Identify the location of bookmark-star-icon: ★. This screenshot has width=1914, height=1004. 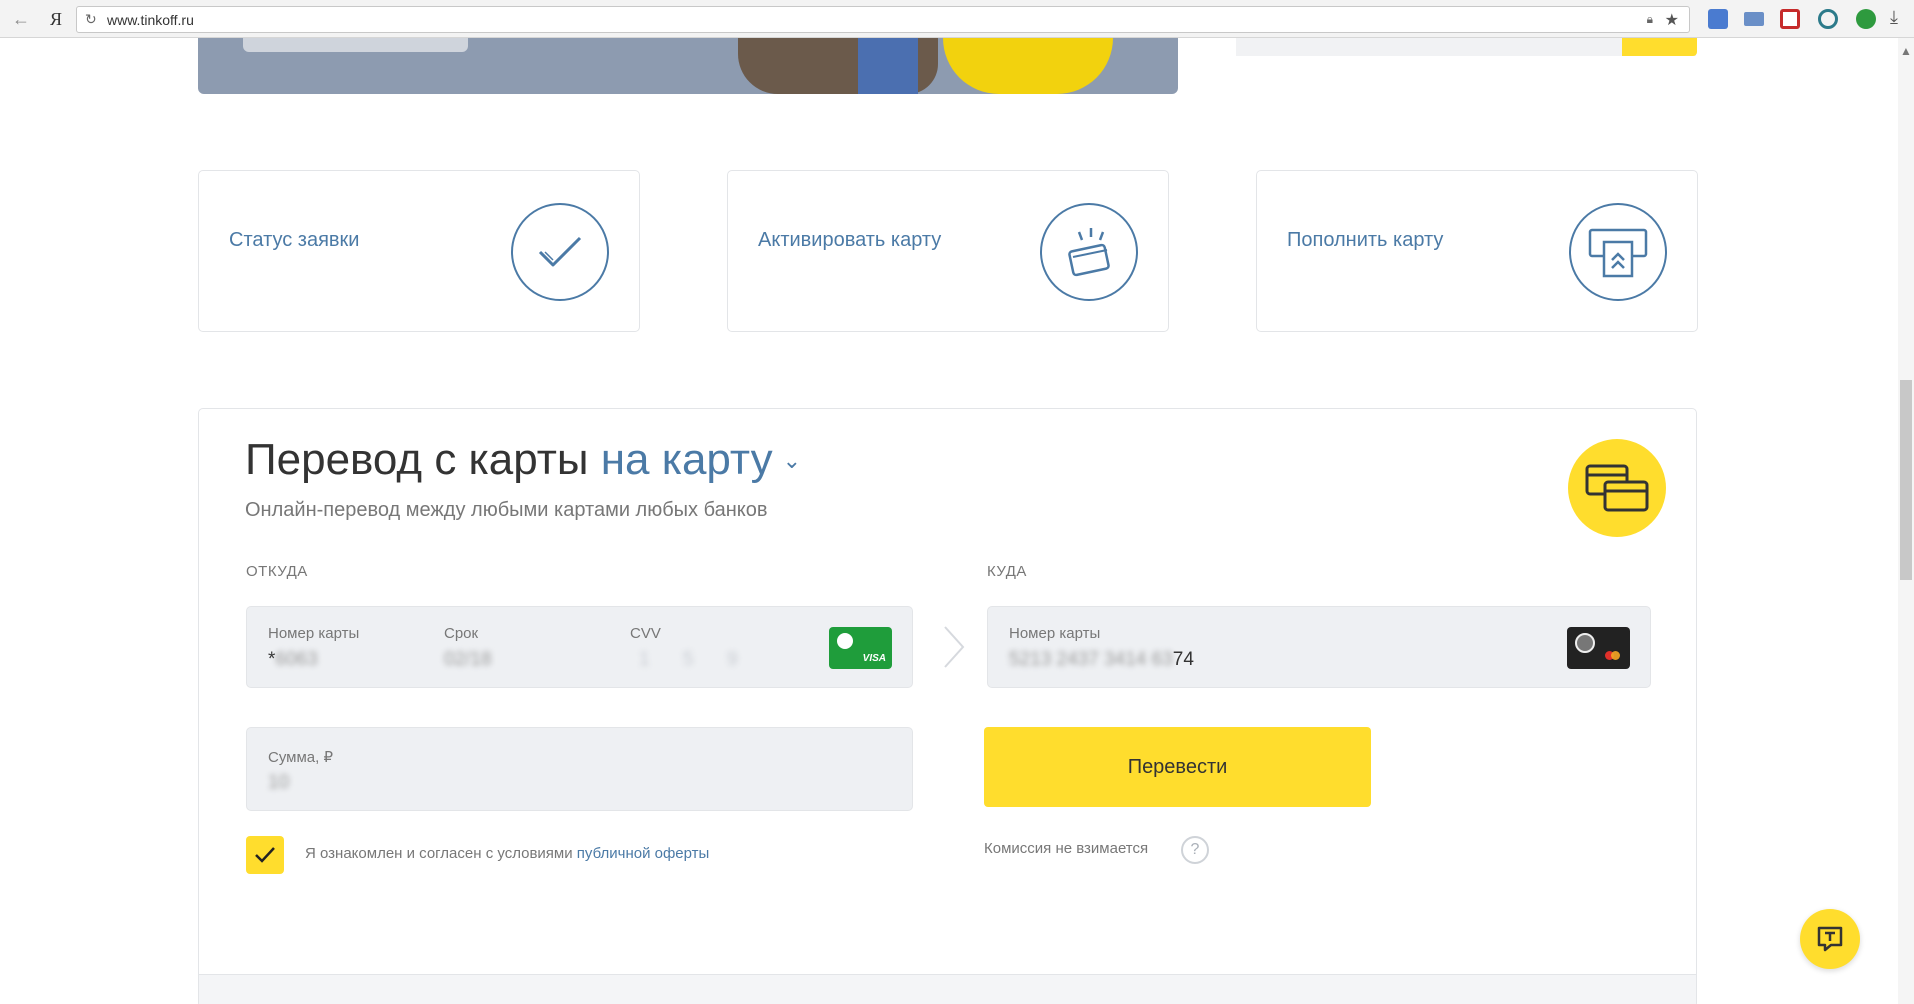
(1672, 20).